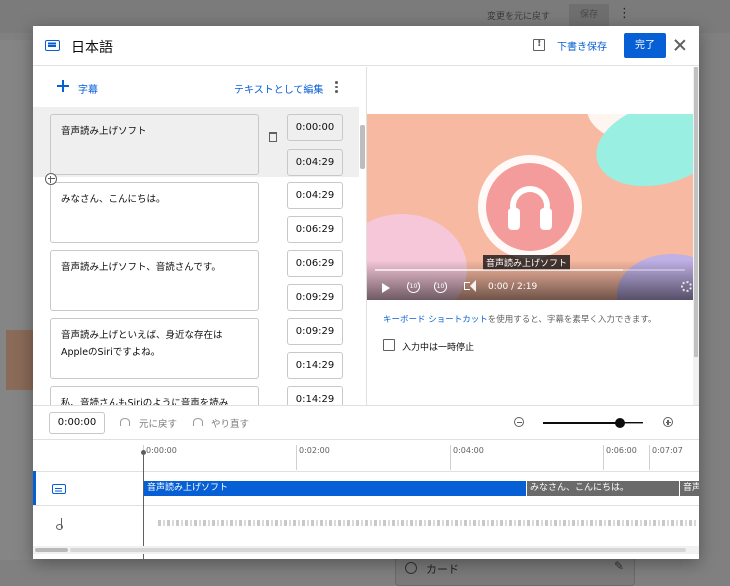 The image size is (730, 586). Describe the element at coordinates (273, 137) in the screenshot. I see `trash-icon` at that location.